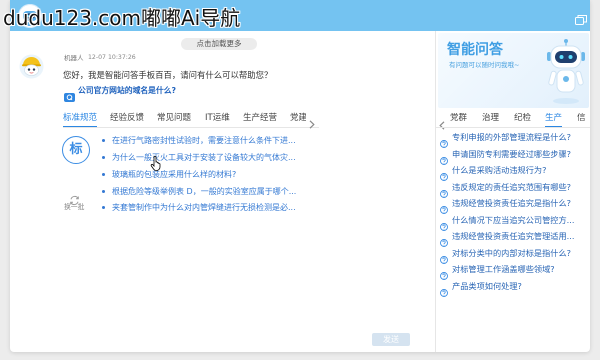 This screenshot has width=600, height=360. I want to click on tab-discipline-inspection: 纪检, so click(522, 120).